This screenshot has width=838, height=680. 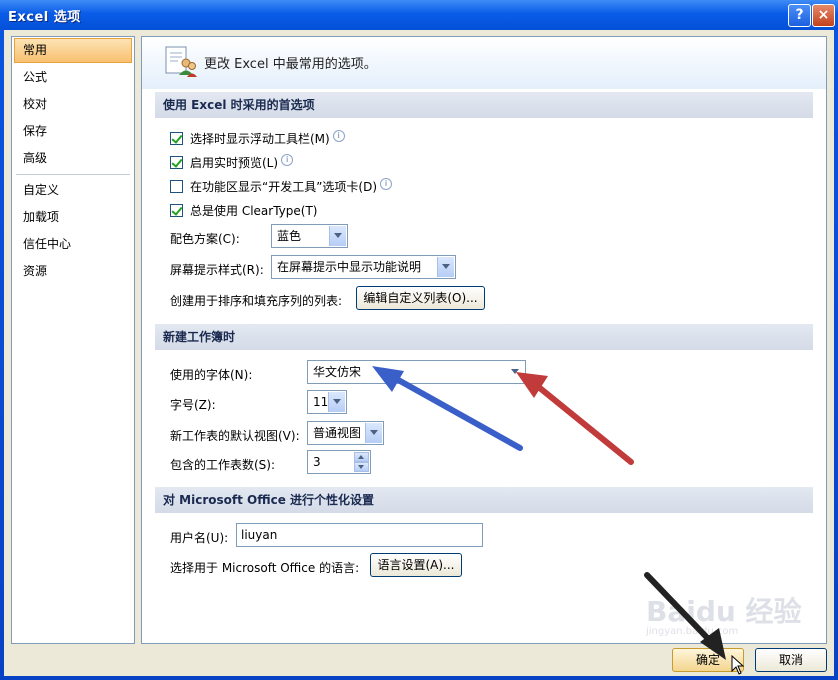 What do you see at coordinates (575, 418) in the screenshot?
I see `red-arrow` at bounding box center [575, 418].